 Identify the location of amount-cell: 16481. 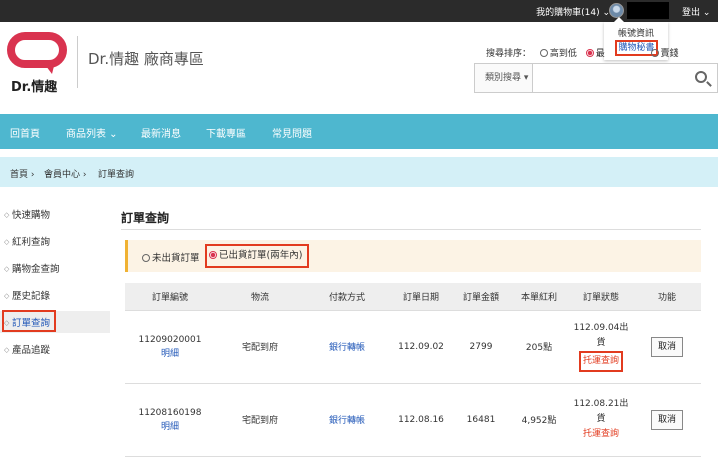
(481, 420).